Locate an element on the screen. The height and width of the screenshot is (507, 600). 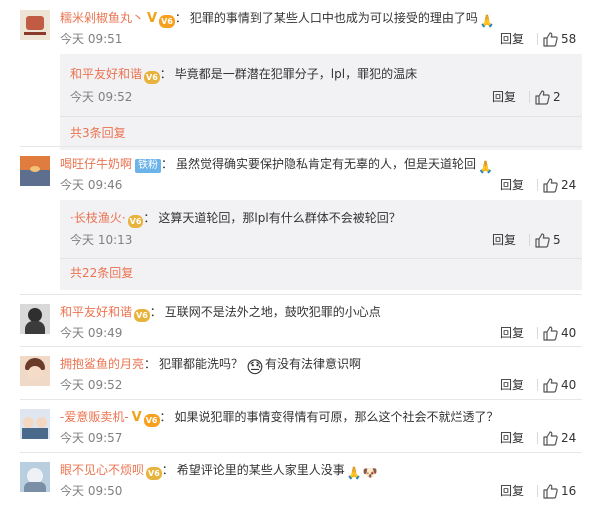
timestamp: 今天 09:50 is located at coordinates (91, 491).